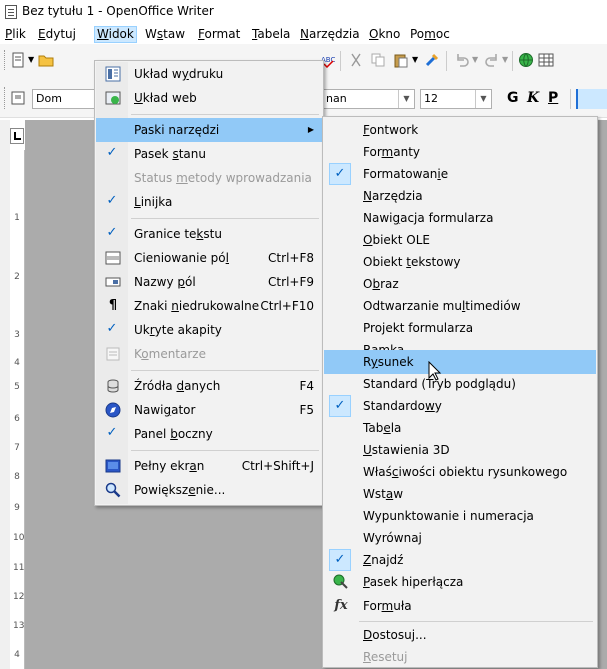 The height and width of the screenshot is (669, 607). I want to click on menu-pomoc: Pomoc, so click(430, 35).